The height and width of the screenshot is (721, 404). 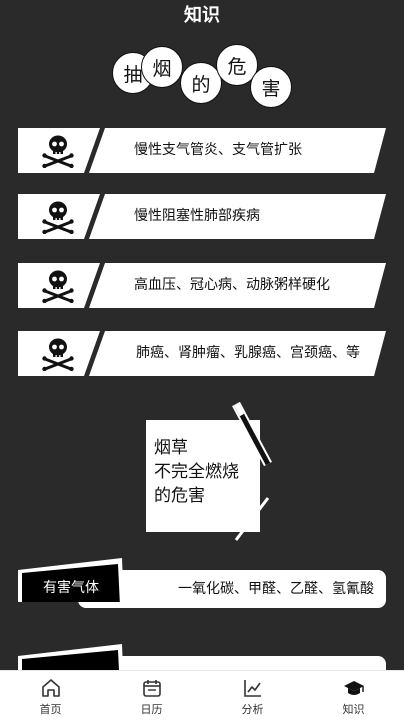 I want to click on bottom-tab-bar: 首页 日历 分析 知识, so click(x=202, y=695).